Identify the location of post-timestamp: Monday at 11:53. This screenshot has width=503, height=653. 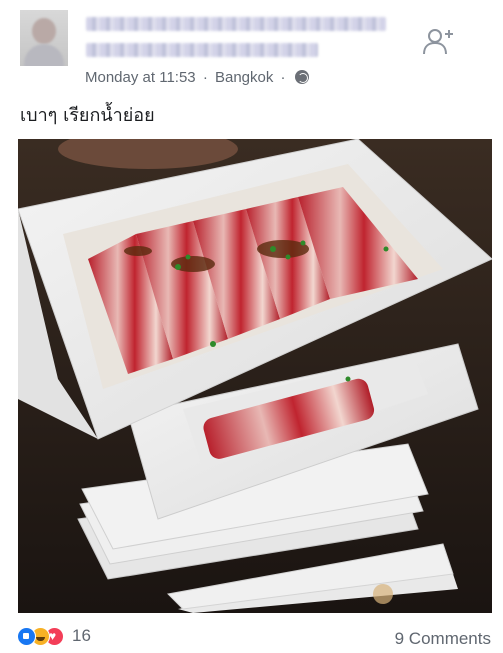
(140, 77).